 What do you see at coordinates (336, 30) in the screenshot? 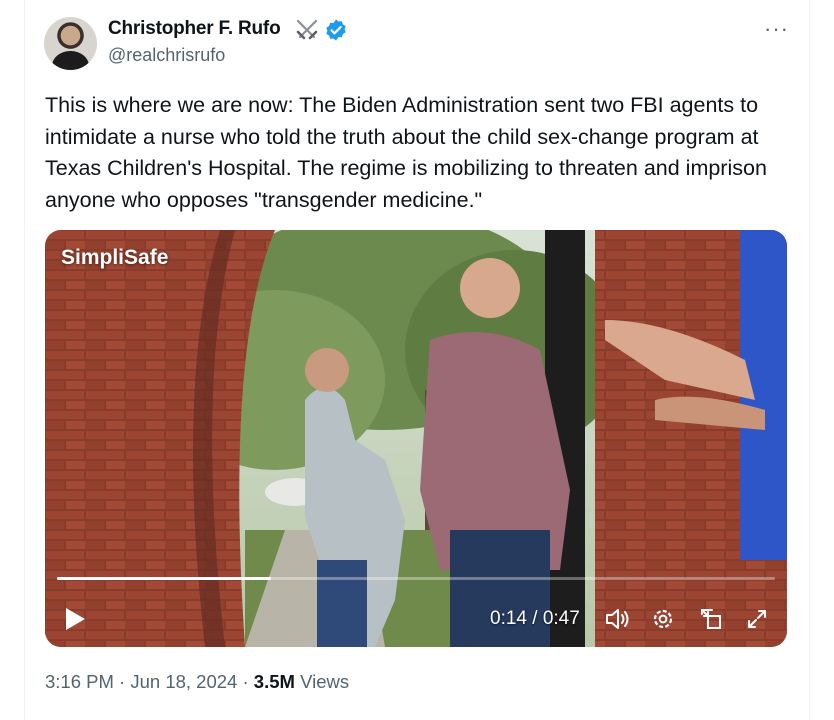
I see `verified-badge-icon` at bounding box center [336, 30].